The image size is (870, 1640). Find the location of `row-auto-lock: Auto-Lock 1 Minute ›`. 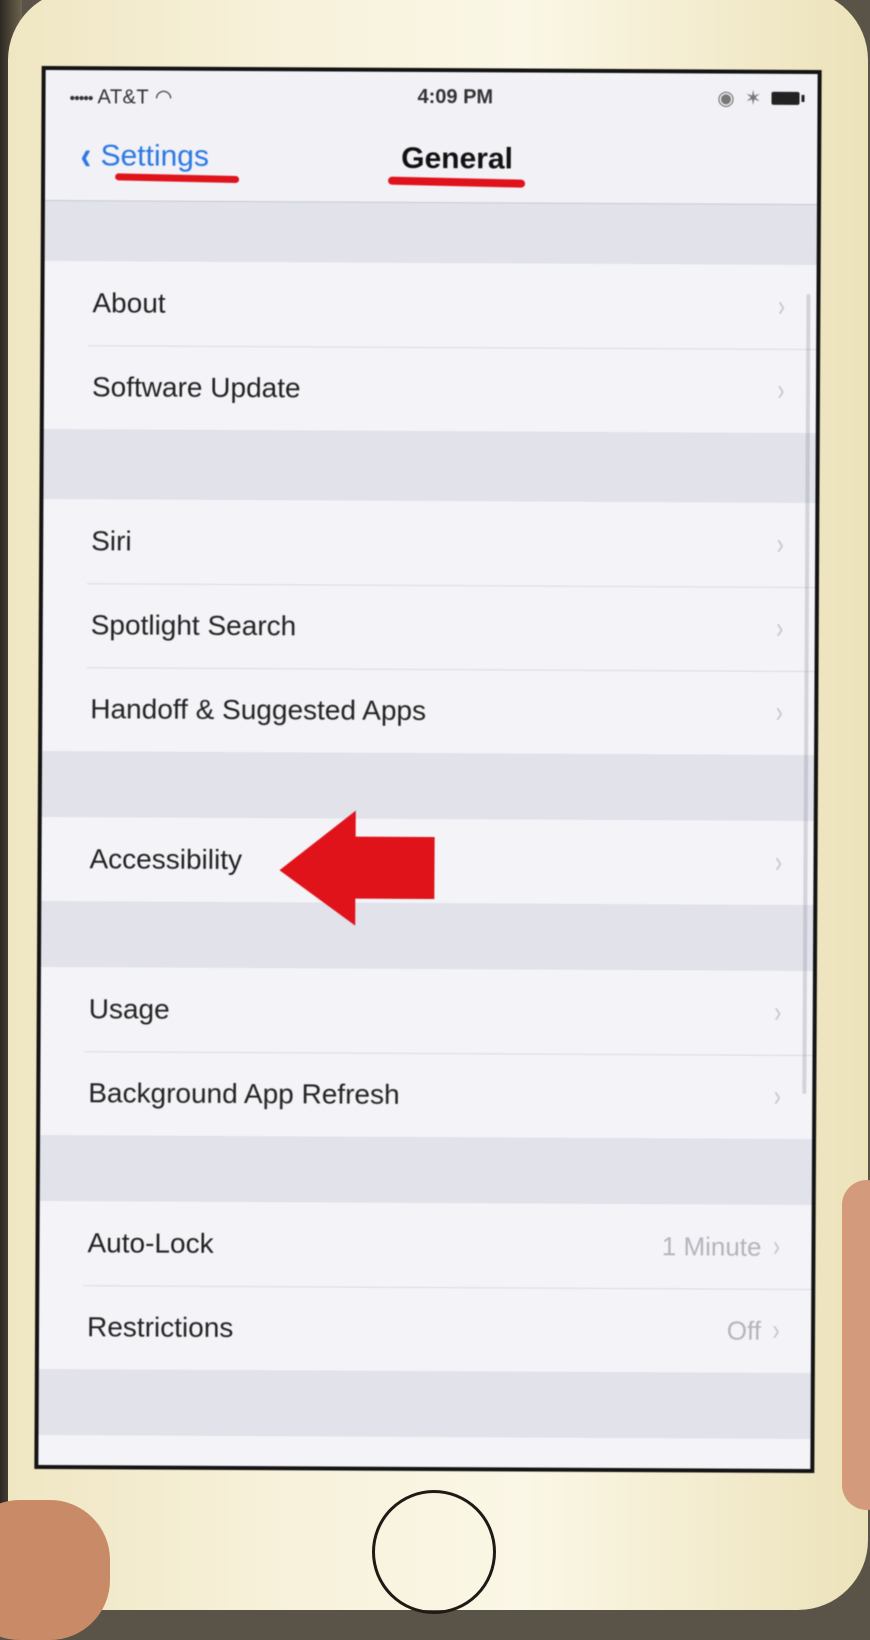

row-auto-lock: Auto-Lock 1 Minute › is located at coordinates (425, 1245).